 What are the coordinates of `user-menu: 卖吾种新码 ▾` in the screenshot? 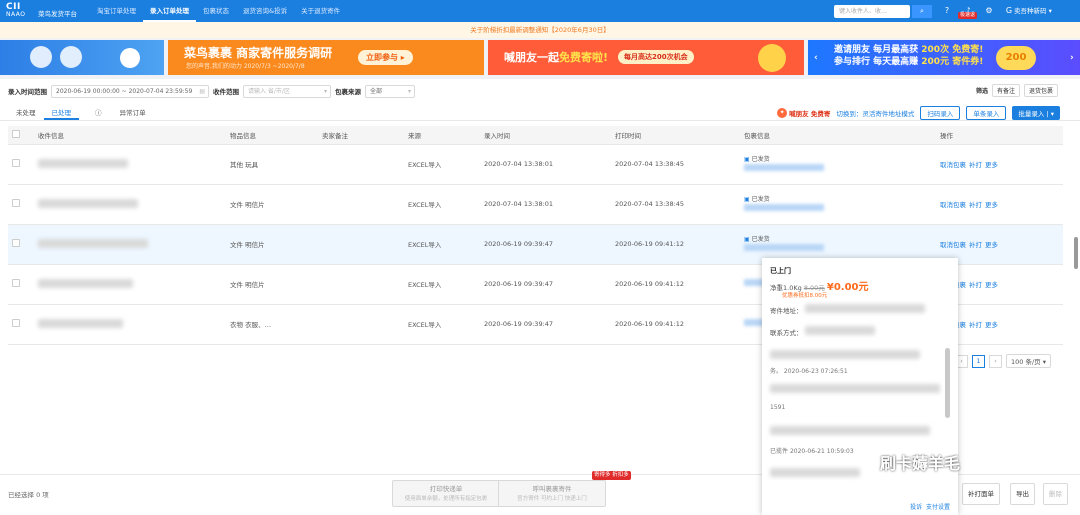 It's located at (1033, 11).